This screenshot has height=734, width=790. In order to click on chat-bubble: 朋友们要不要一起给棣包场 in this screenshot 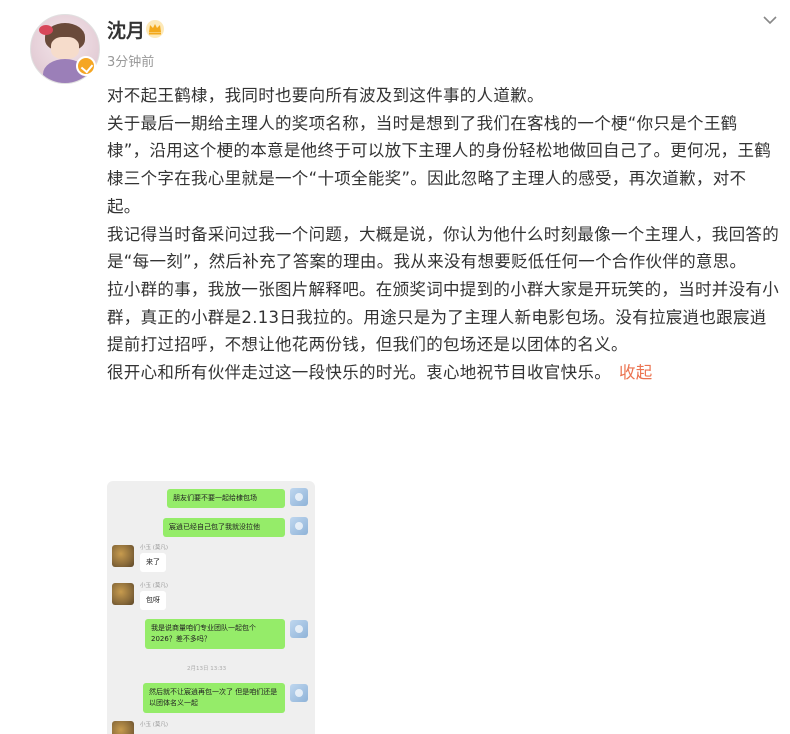, I will do `click(226, 498)`.